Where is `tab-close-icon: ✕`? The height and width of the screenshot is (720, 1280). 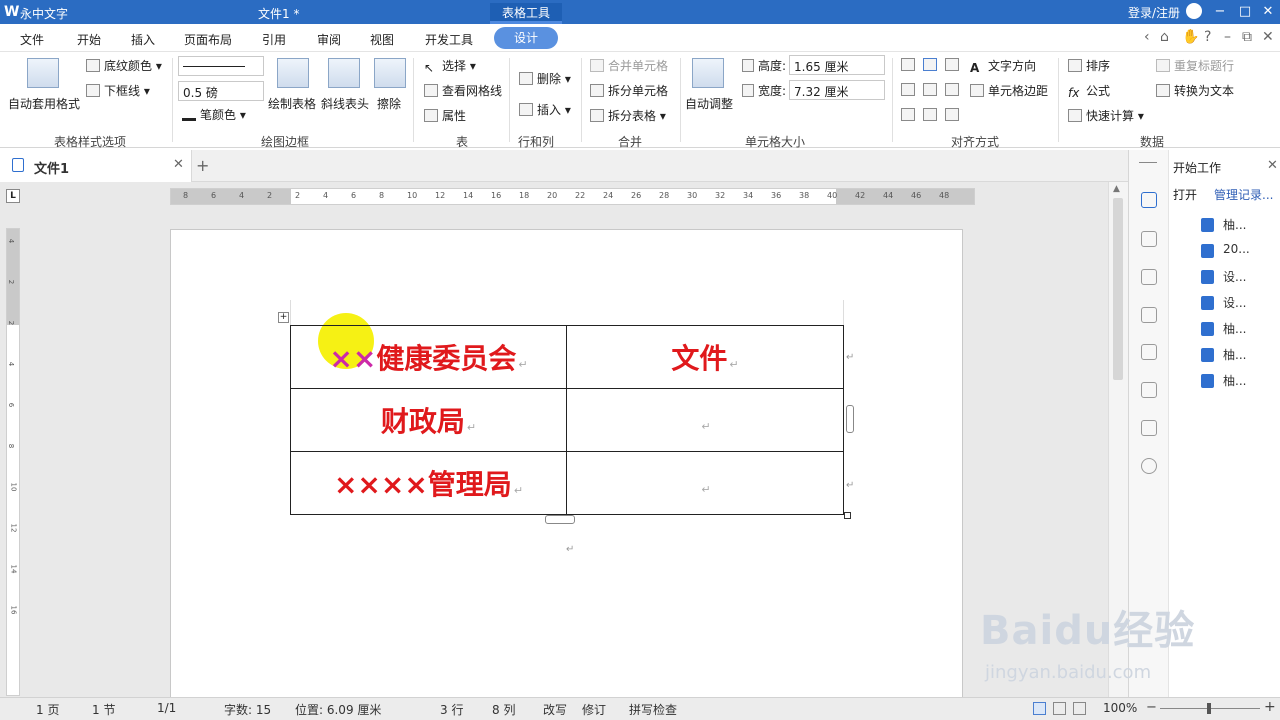
tab-close-icon: ✕ is located at coordinates (178, 164).